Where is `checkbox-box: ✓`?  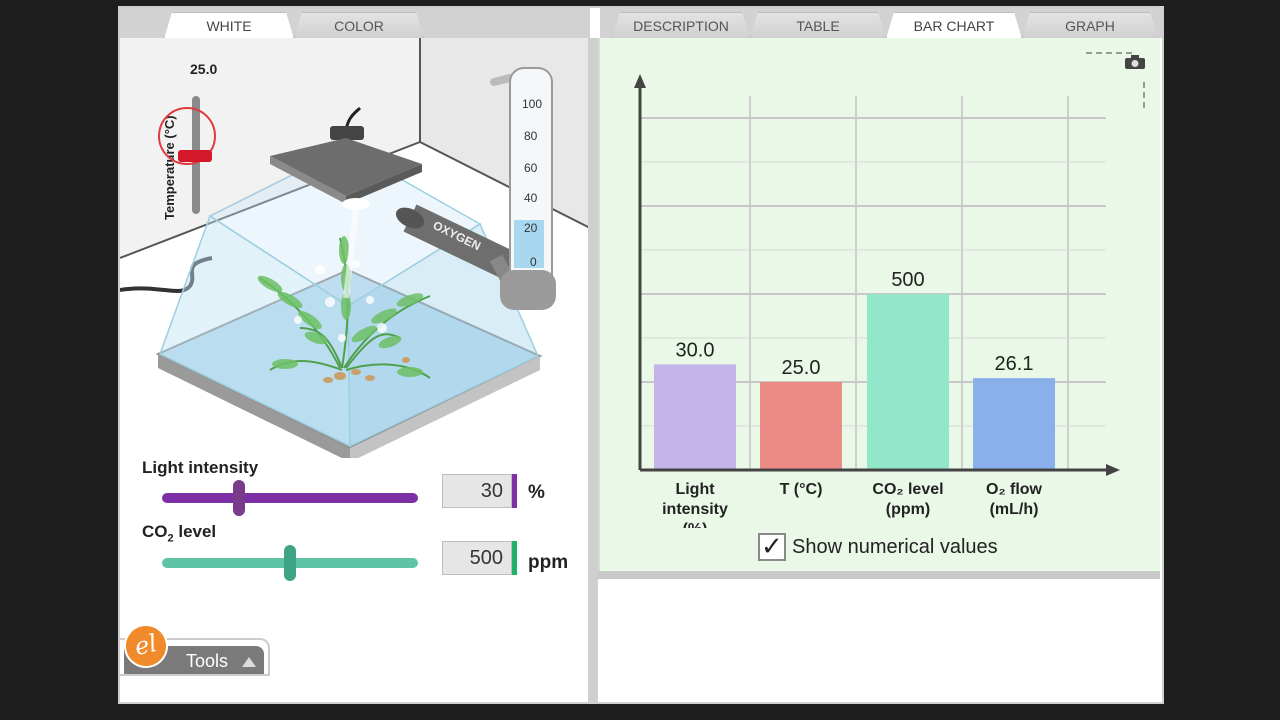
checkbox-box: ✓ is located at coordinates (772, 546).